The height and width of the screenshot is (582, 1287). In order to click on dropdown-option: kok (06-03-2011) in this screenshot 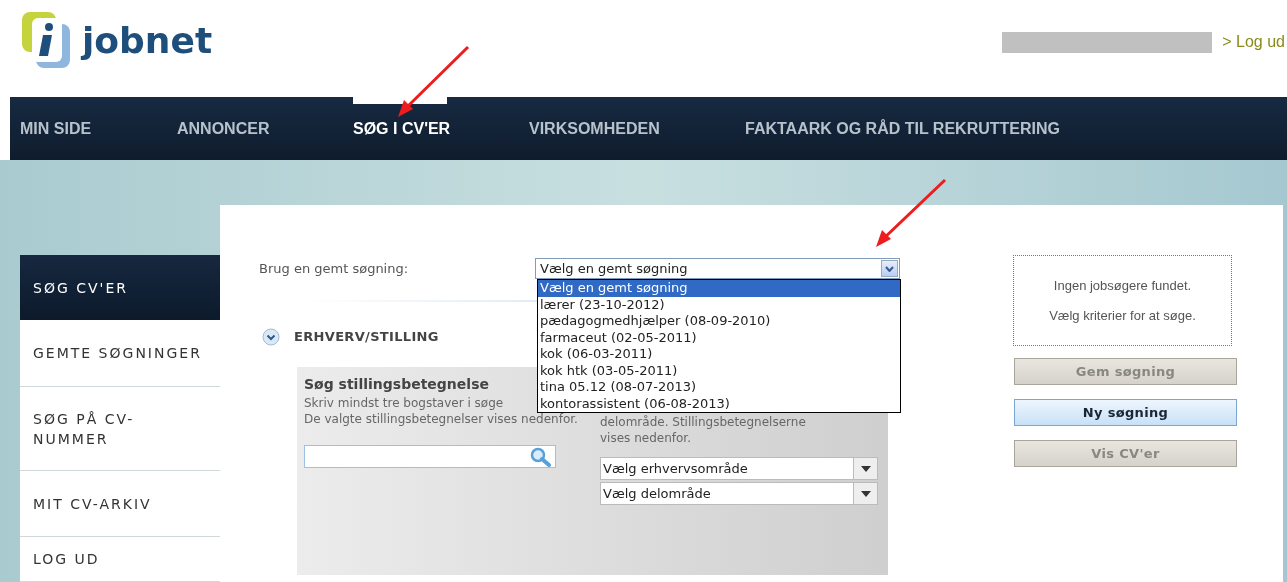, I will do `click(719, 354)`.